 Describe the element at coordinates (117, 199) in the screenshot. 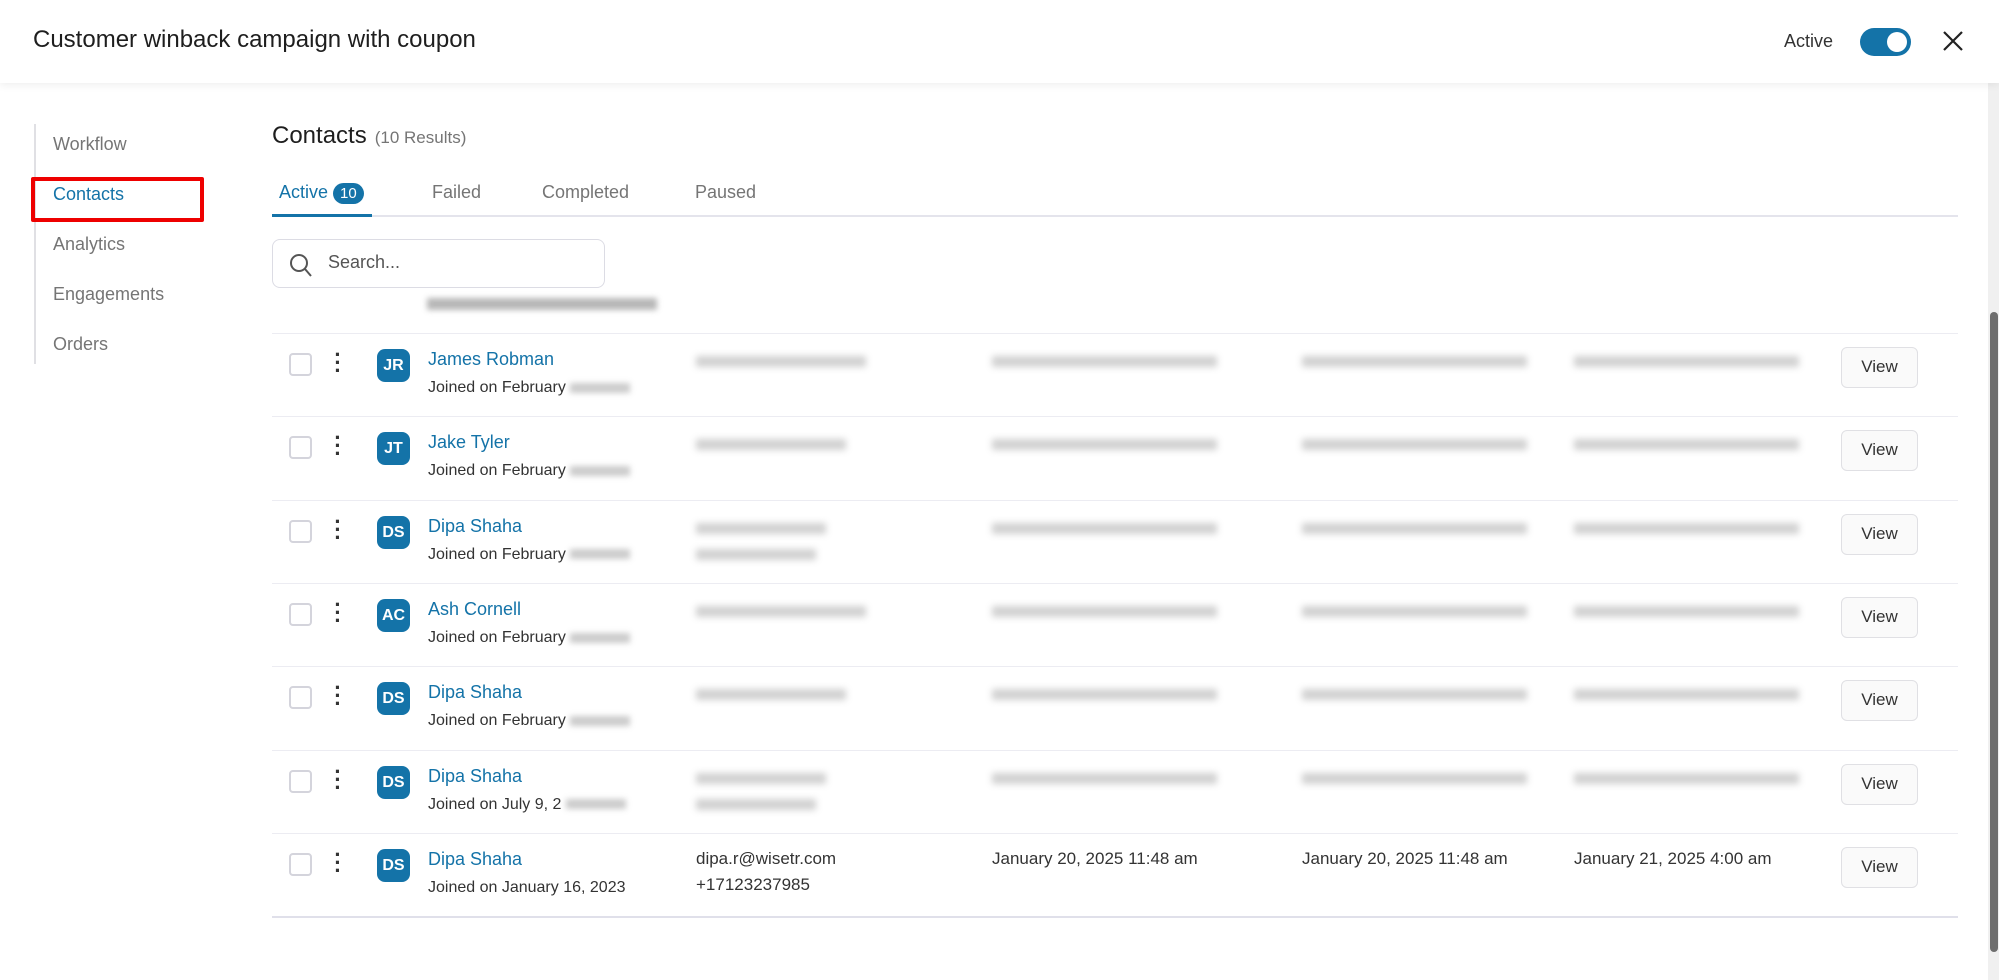

I see `highlight-box` at that location.